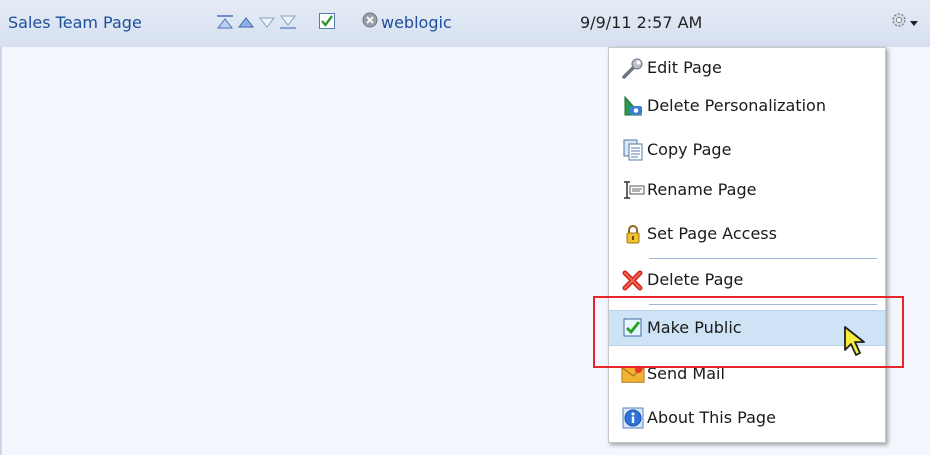 This screenshot has height=455, width=930. I want to click on user-status-icon, so click(370, 23).